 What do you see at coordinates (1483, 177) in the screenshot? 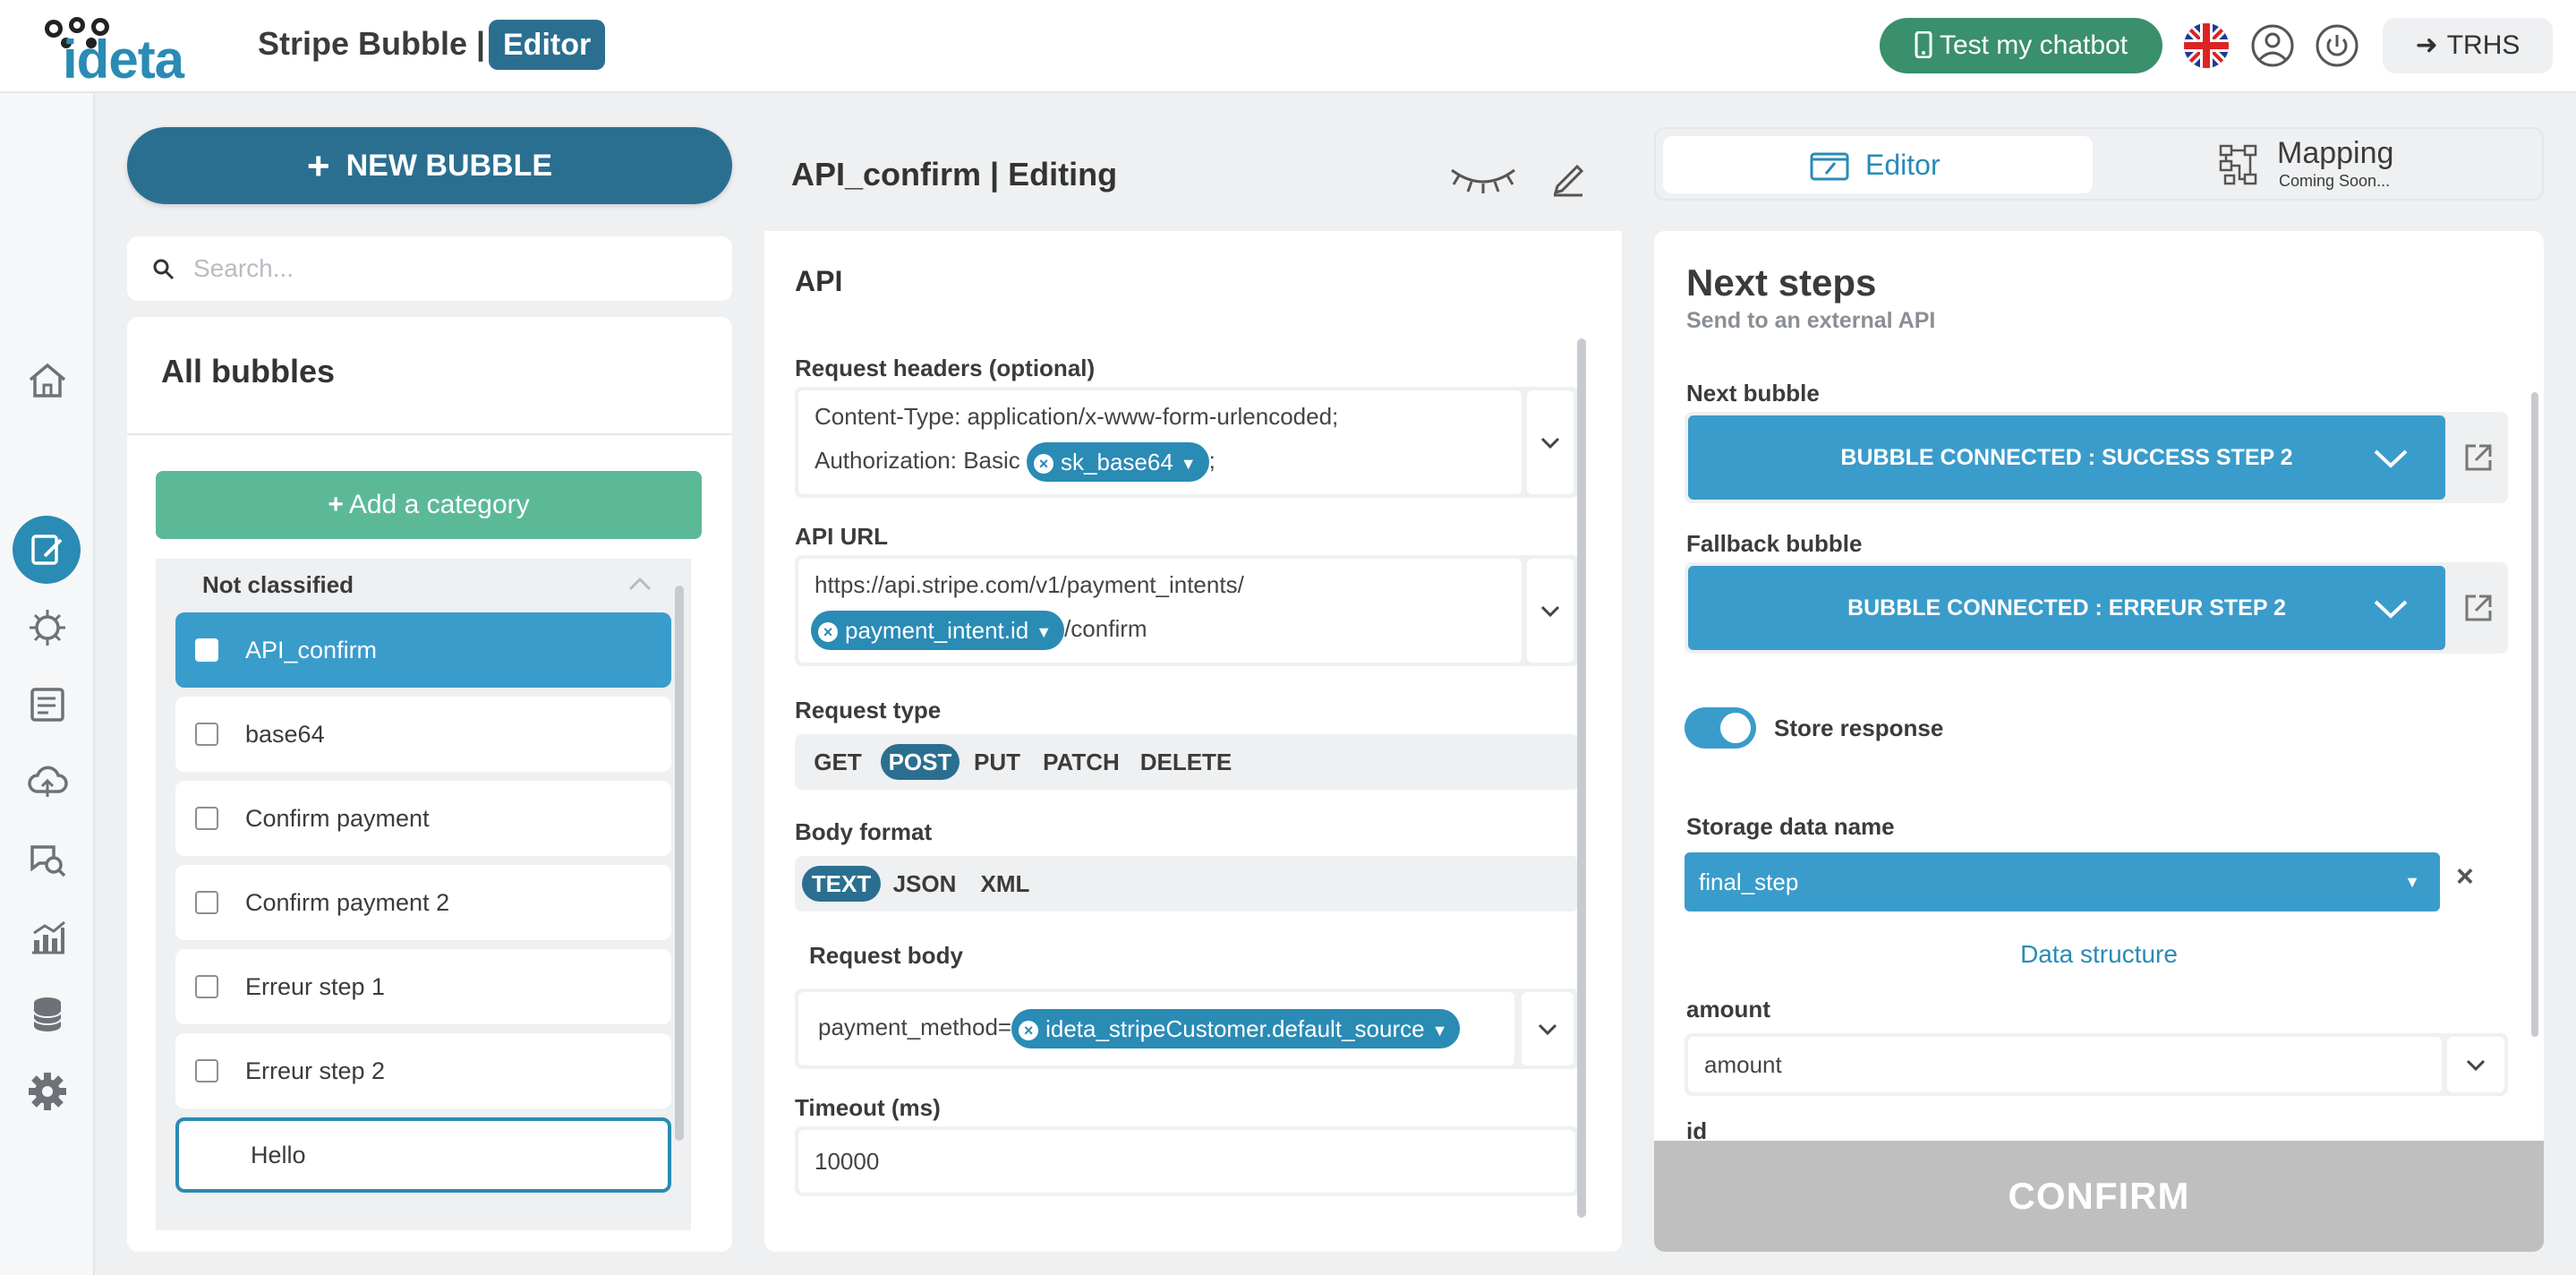
I see `eye-closed-icon` at bounding box center [1483, 177].